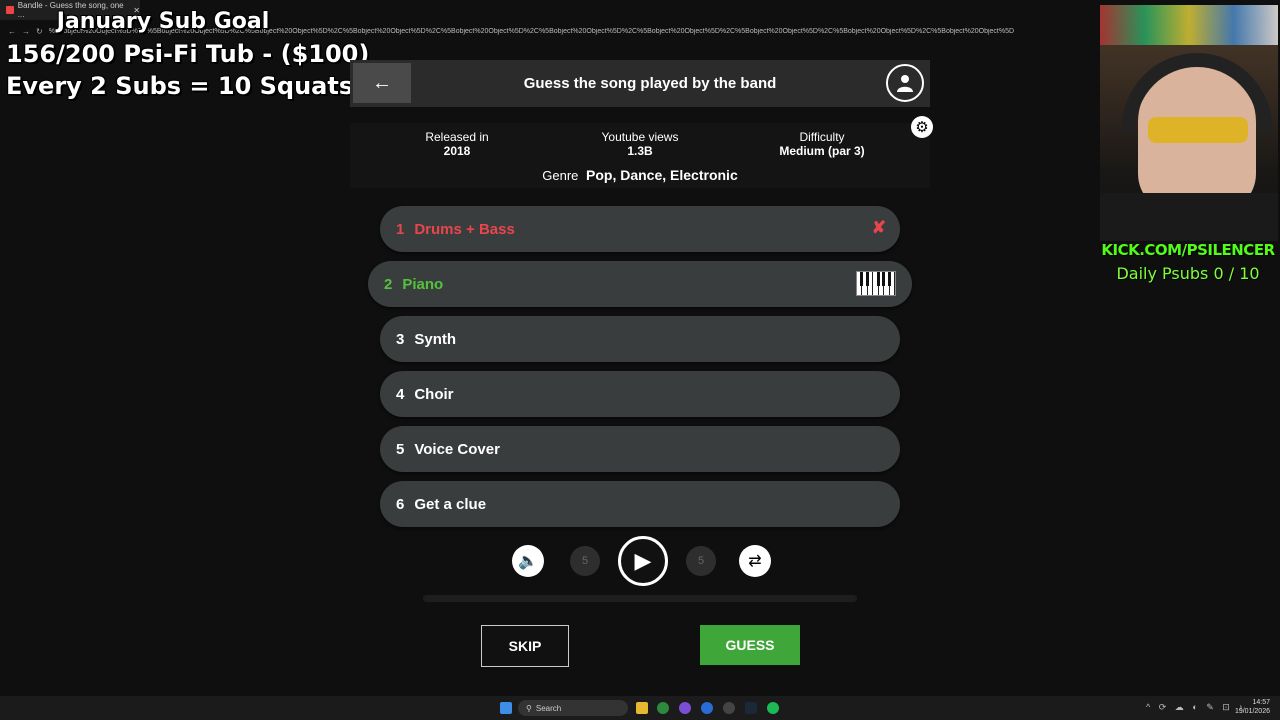 Image resolution: width=1280 pixels, height=720 pixels. What do you see at coordinates (1188, 273) in the screenshot?
I see `daily-psubs-counter: Daily Psubs 0 / 10` at bounding box center [1188, 273].